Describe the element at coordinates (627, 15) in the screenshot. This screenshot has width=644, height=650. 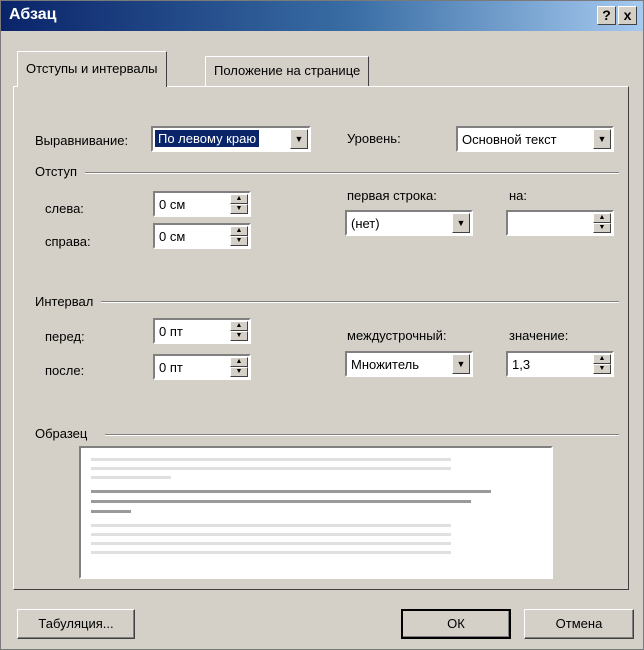
I see `close-button: x` at that location.